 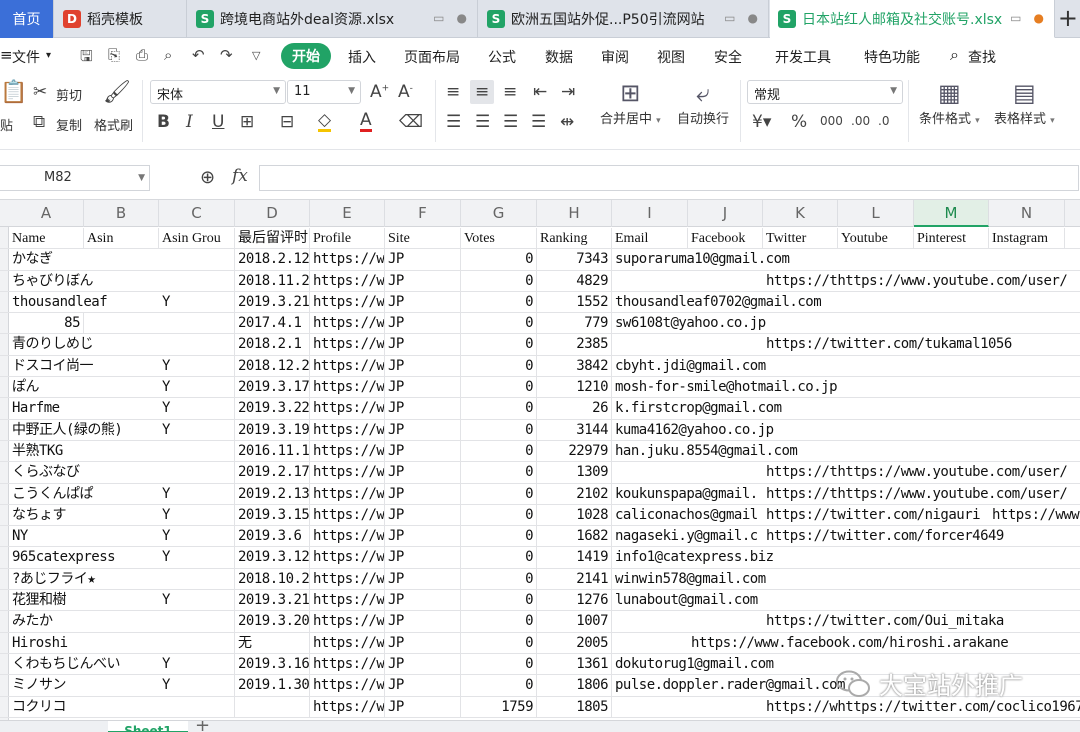 I want to click on cell-name: なちょす, so click(x=209, y=515).